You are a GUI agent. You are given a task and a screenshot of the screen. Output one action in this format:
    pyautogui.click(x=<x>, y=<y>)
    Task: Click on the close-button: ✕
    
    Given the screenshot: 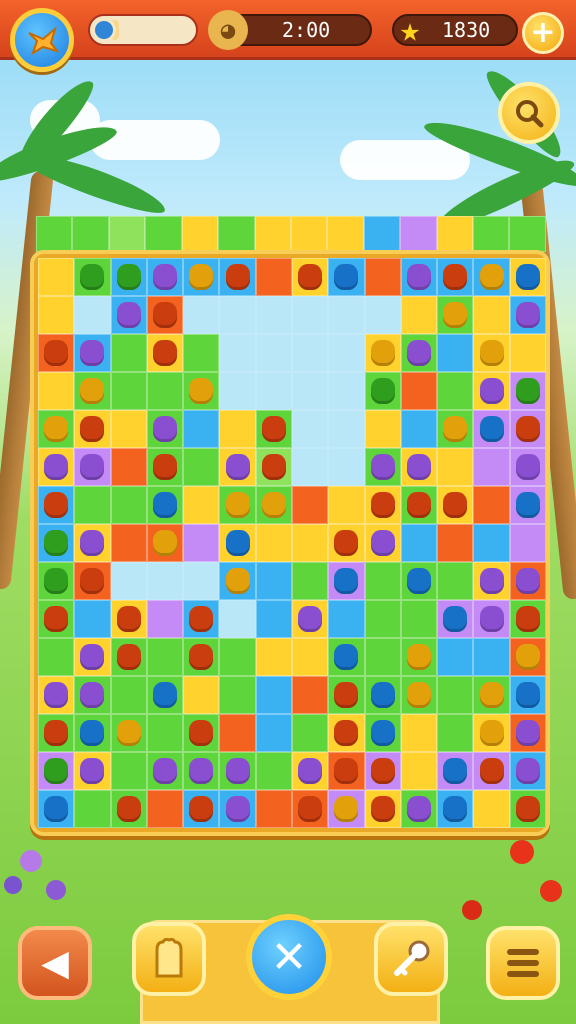 What is the action you would take?
    pyautogui.click(x=289, y=957)
    